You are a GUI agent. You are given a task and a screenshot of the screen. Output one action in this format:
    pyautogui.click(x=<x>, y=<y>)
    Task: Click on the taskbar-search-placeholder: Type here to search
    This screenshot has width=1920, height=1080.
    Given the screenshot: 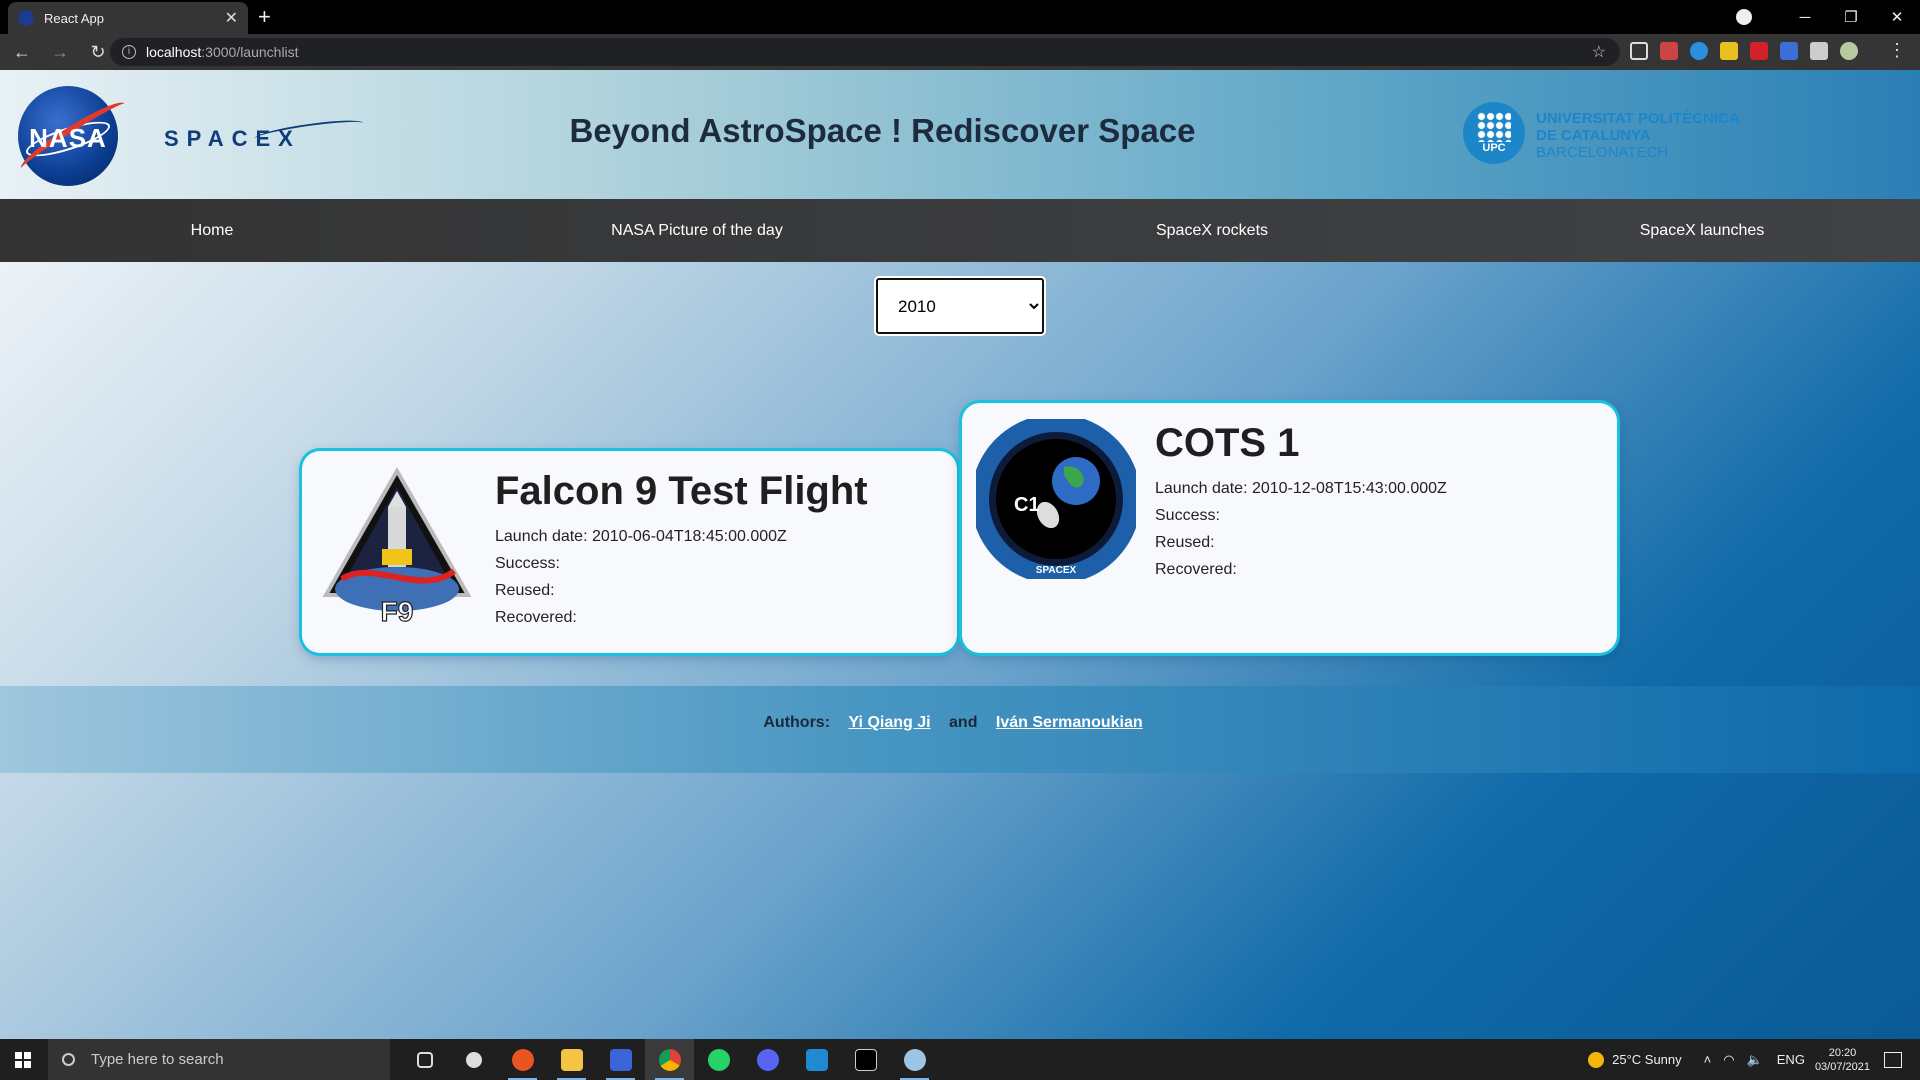 What is the action you would take?
    pyautogui.click(x=157, y=1059)
    